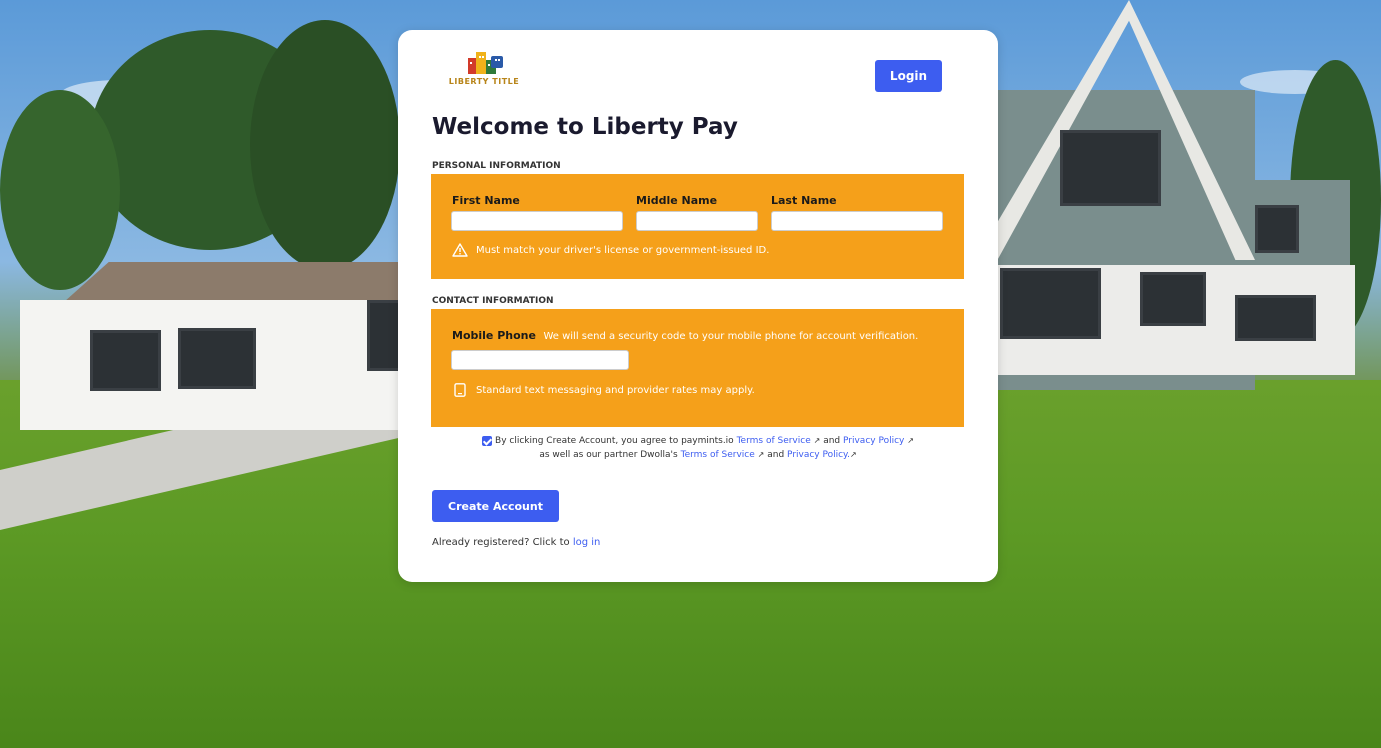  I want to click on agreement-and-1: and, so click(832, 441).